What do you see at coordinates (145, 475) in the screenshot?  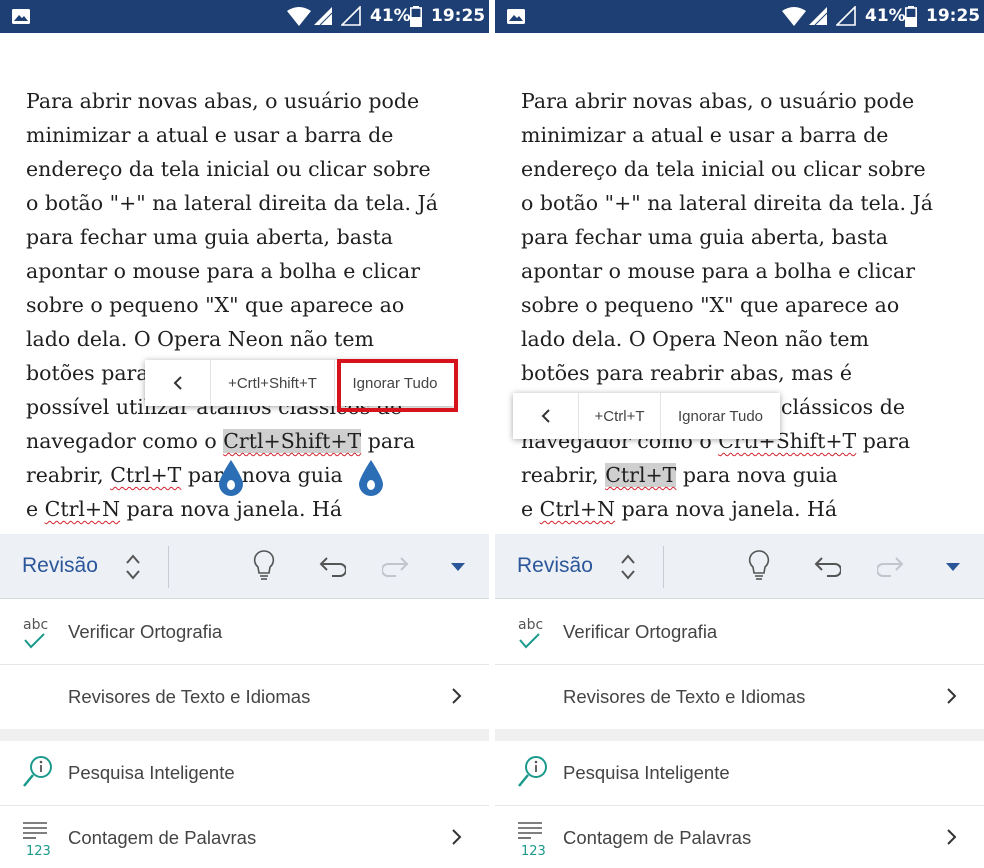 I see `misspelled-word: Ctrl+T` at bounding box center [145, 475].